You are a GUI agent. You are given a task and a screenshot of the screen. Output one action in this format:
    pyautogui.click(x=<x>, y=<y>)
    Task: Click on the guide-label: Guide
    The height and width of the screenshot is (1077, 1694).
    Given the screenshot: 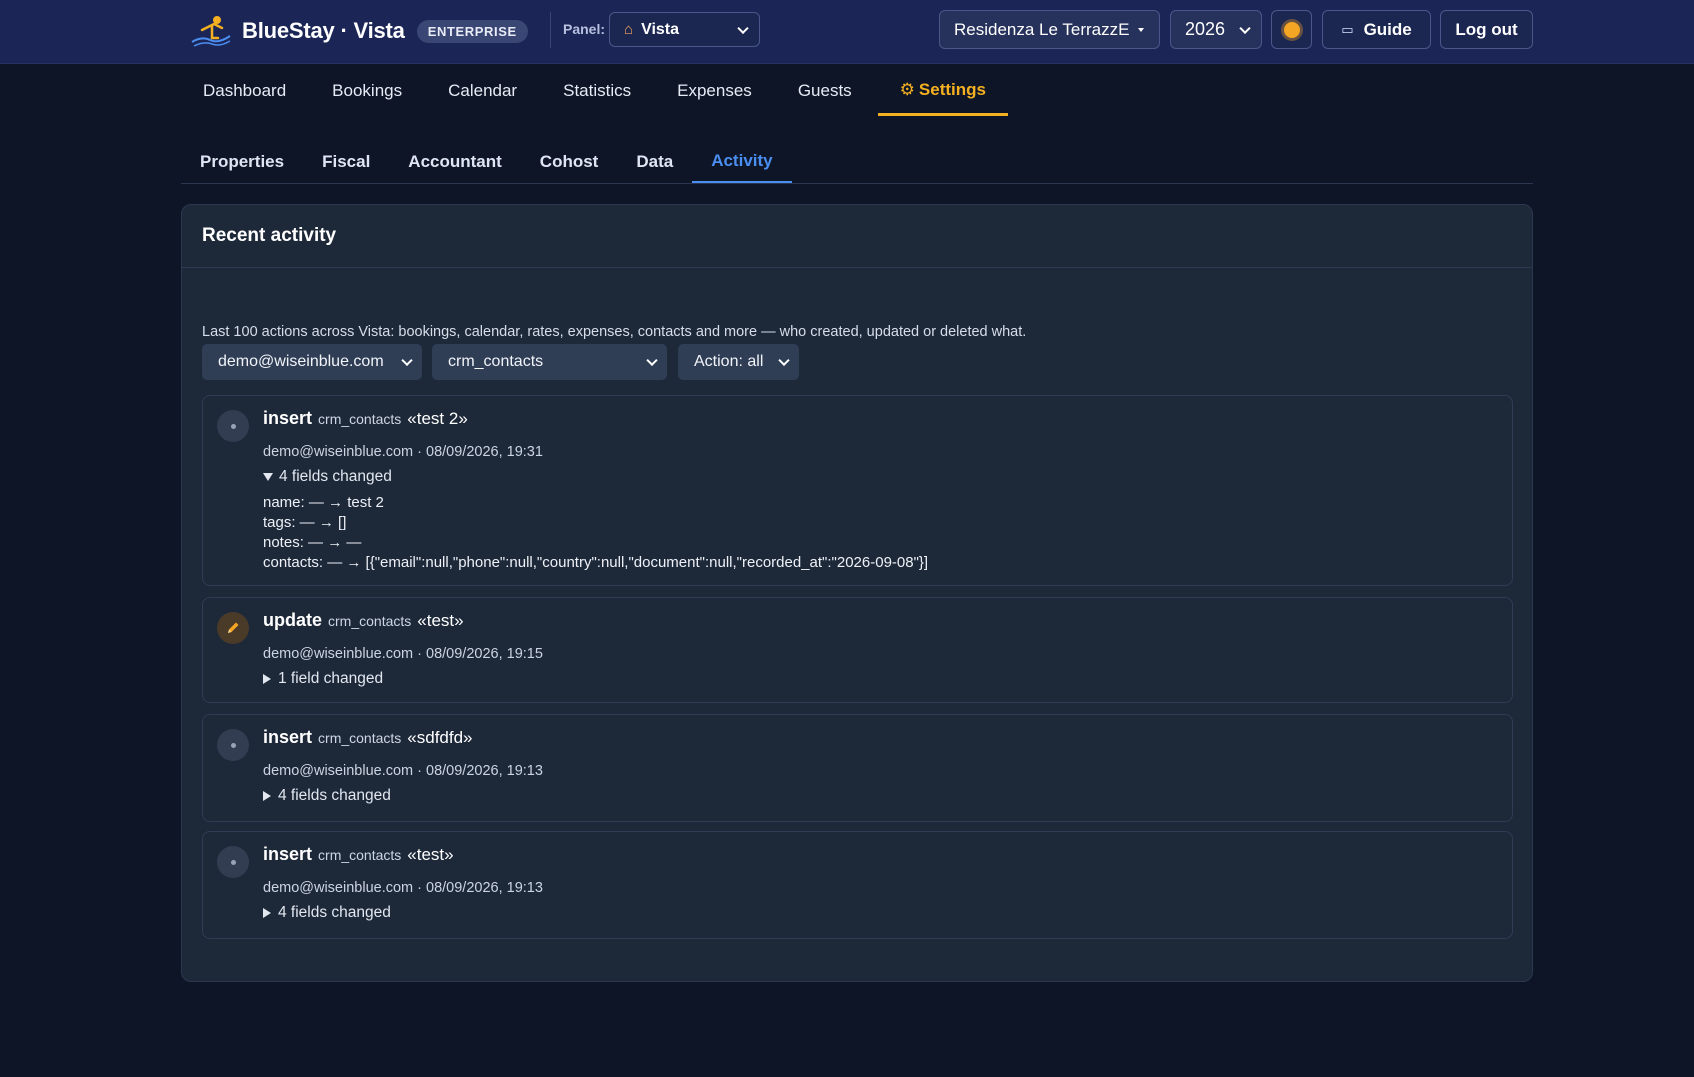 What is the action you would take?
    pyautogui.click(x=1387, y=29)
    